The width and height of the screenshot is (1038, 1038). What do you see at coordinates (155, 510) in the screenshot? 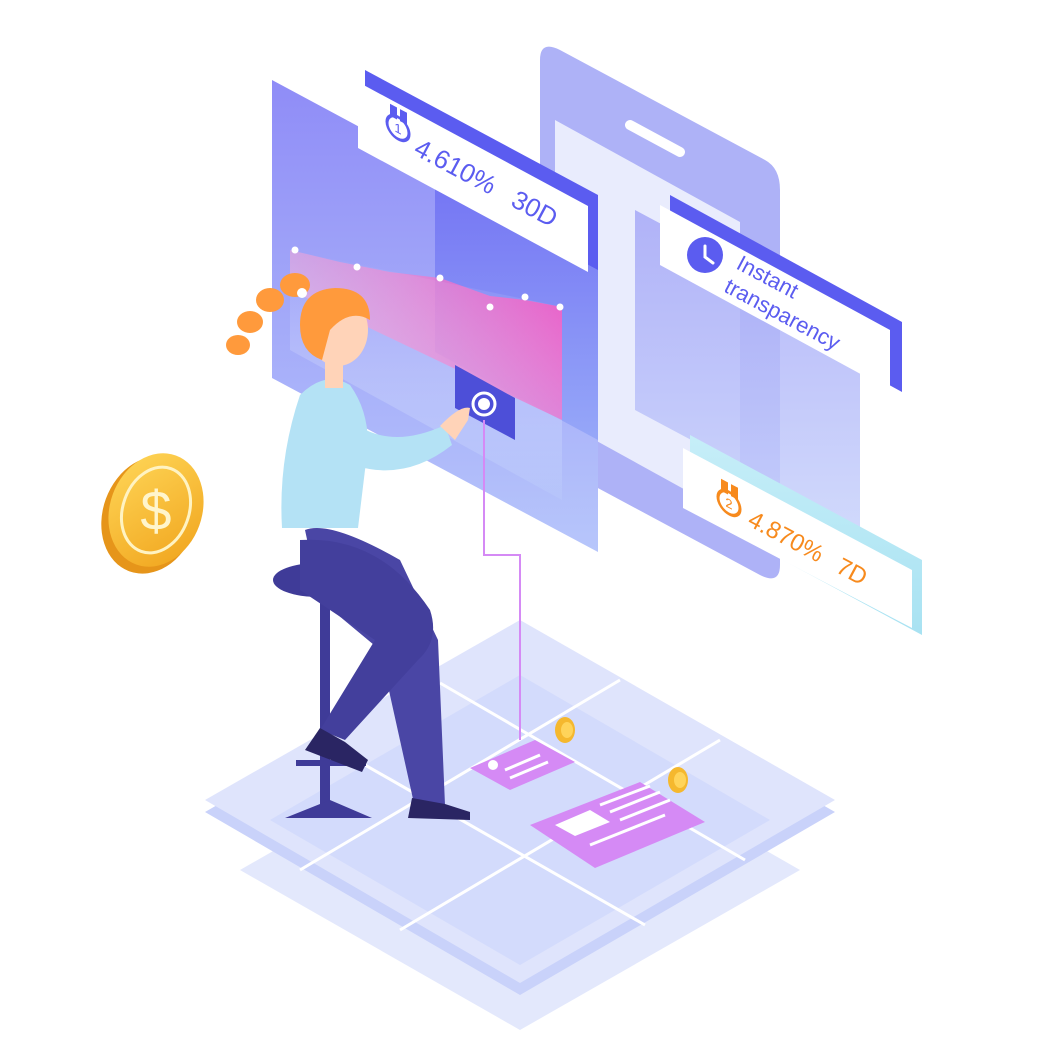
I see `coin-symbol: $` at bounding box center [155, 510].